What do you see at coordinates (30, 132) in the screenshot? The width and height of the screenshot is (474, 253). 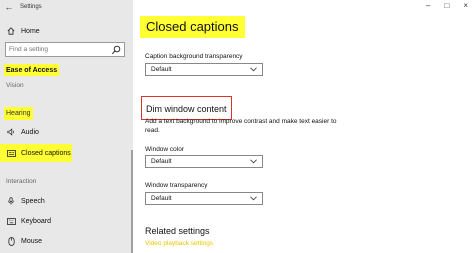 I see `sidebar-item-label: Audio` at bounding box center [30, 132].